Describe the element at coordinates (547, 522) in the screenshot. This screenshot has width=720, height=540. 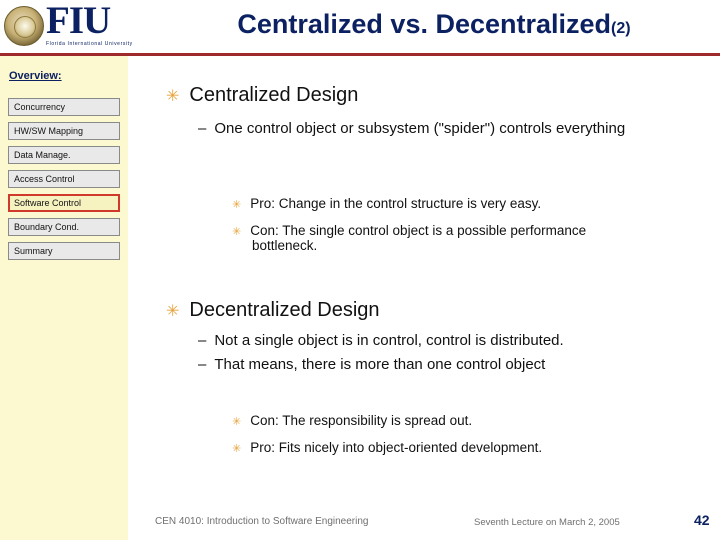
I see `footer-lecture: Seventh Lecture on March 2, 2005` at that location.